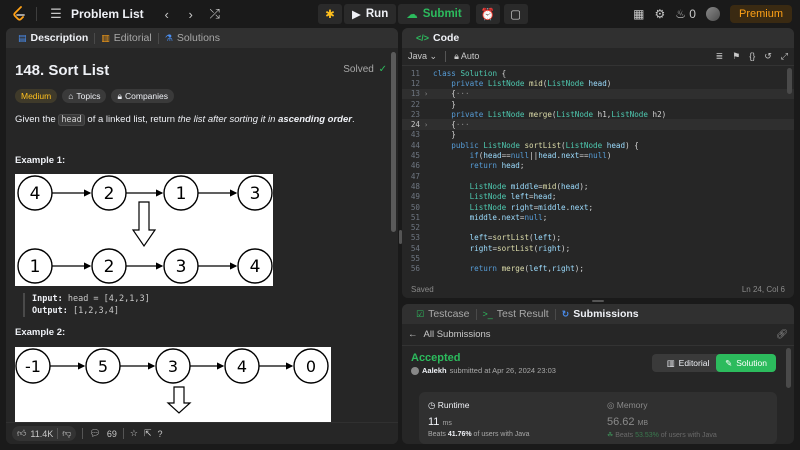  I want to click on beats-prefix: Beats, so click(438, 434).